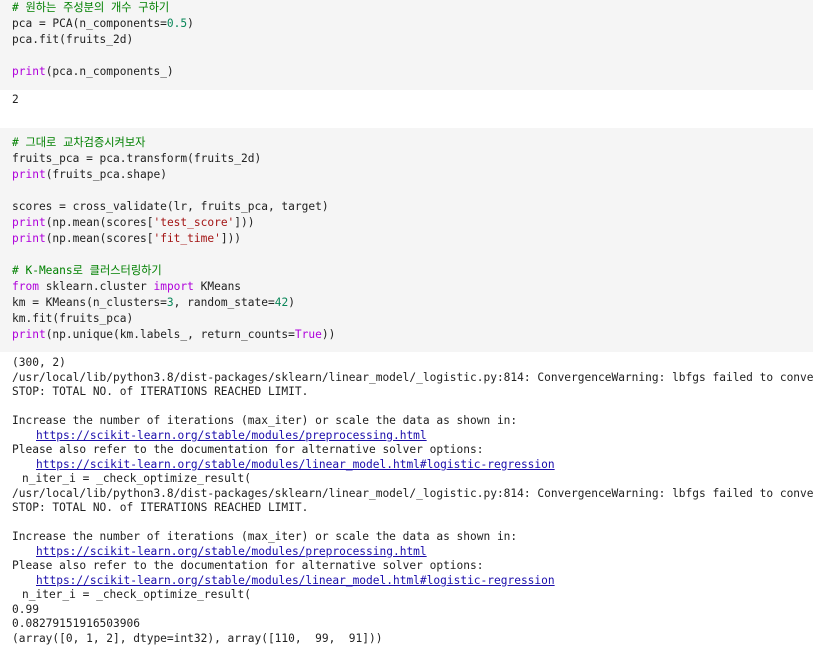 This screenshot has height=662, width=813. I want to click on output-line: 0.99, so click(412, 610).